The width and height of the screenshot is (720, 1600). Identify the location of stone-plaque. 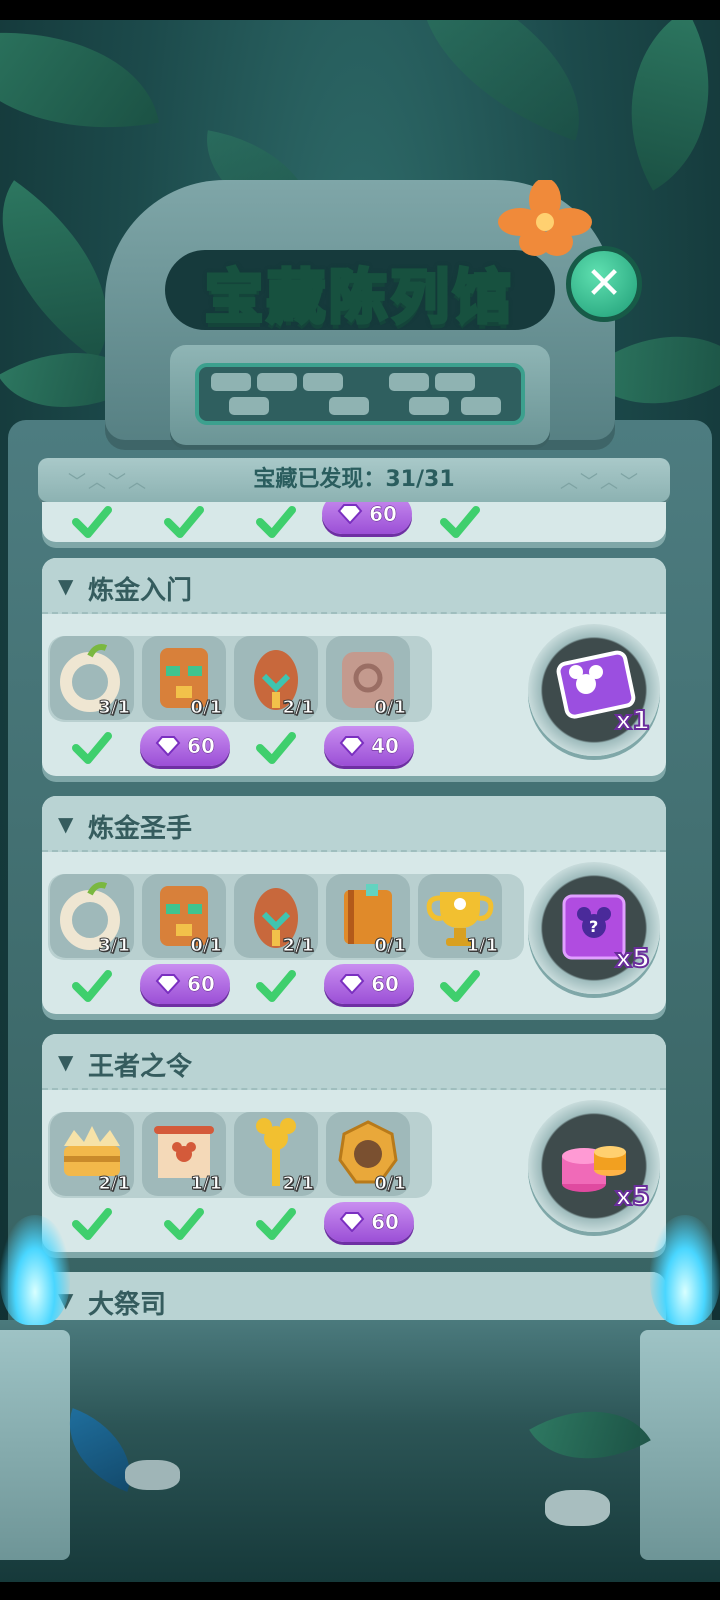
(360, 395).